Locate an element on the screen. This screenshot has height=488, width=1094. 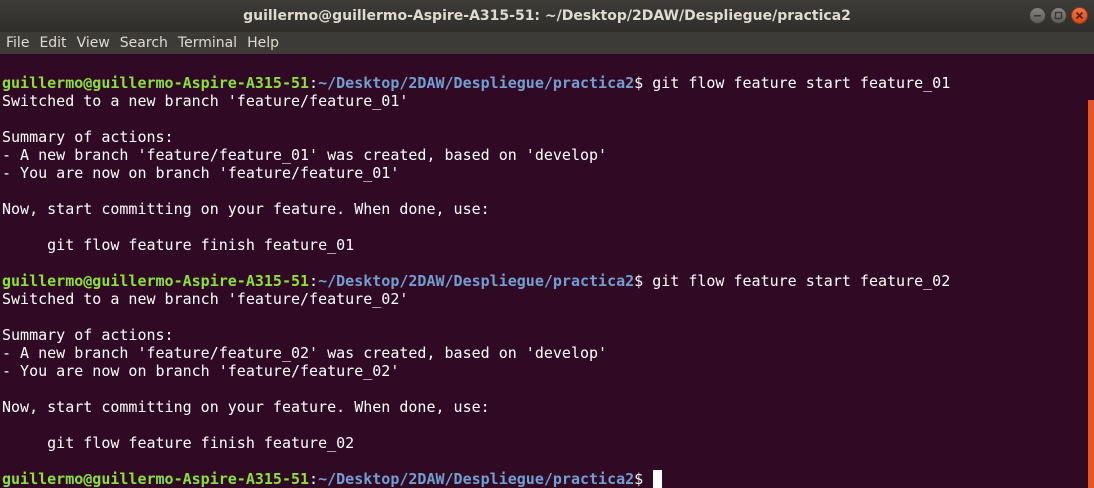
close-icon is located at coordinates (1079, 15).